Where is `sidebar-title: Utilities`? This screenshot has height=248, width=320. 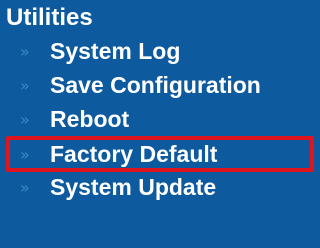 sidebar-title: Utilities is located at coordinates (49, 17).